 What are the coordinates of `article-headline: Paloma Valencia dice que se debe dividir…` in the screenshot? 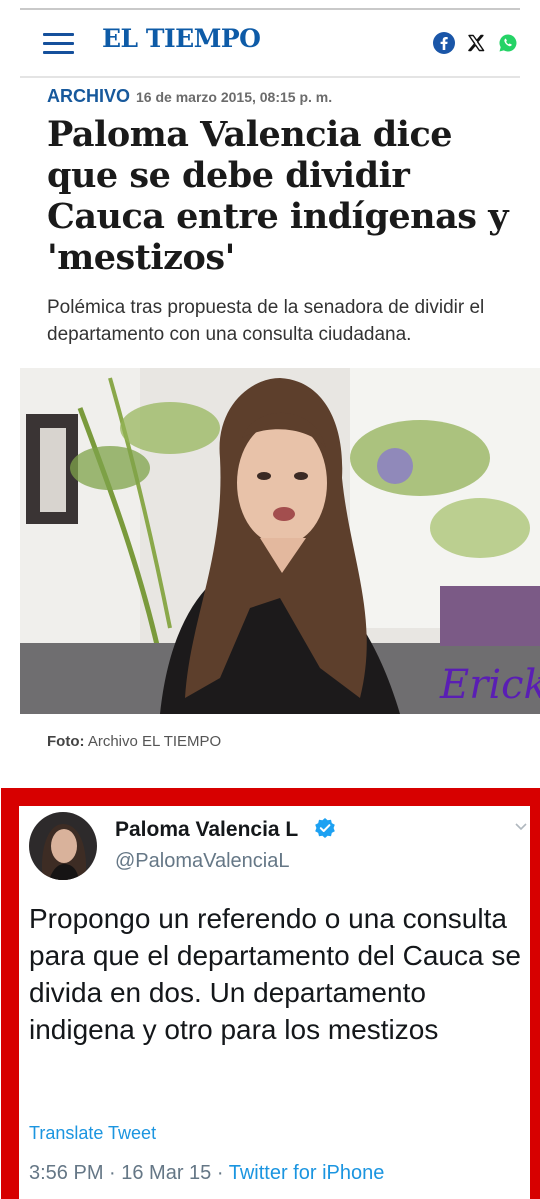 It's located at (278, 196).